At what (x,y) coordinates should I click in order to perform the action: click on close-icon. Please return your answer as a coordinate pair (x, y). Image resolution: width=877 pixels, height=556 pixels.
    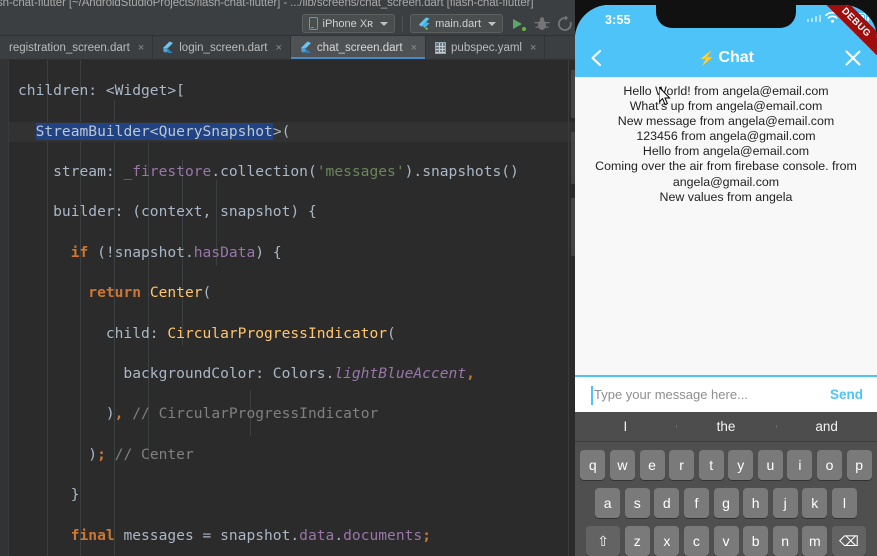
    Looking at the image, I should click on (853, 57).